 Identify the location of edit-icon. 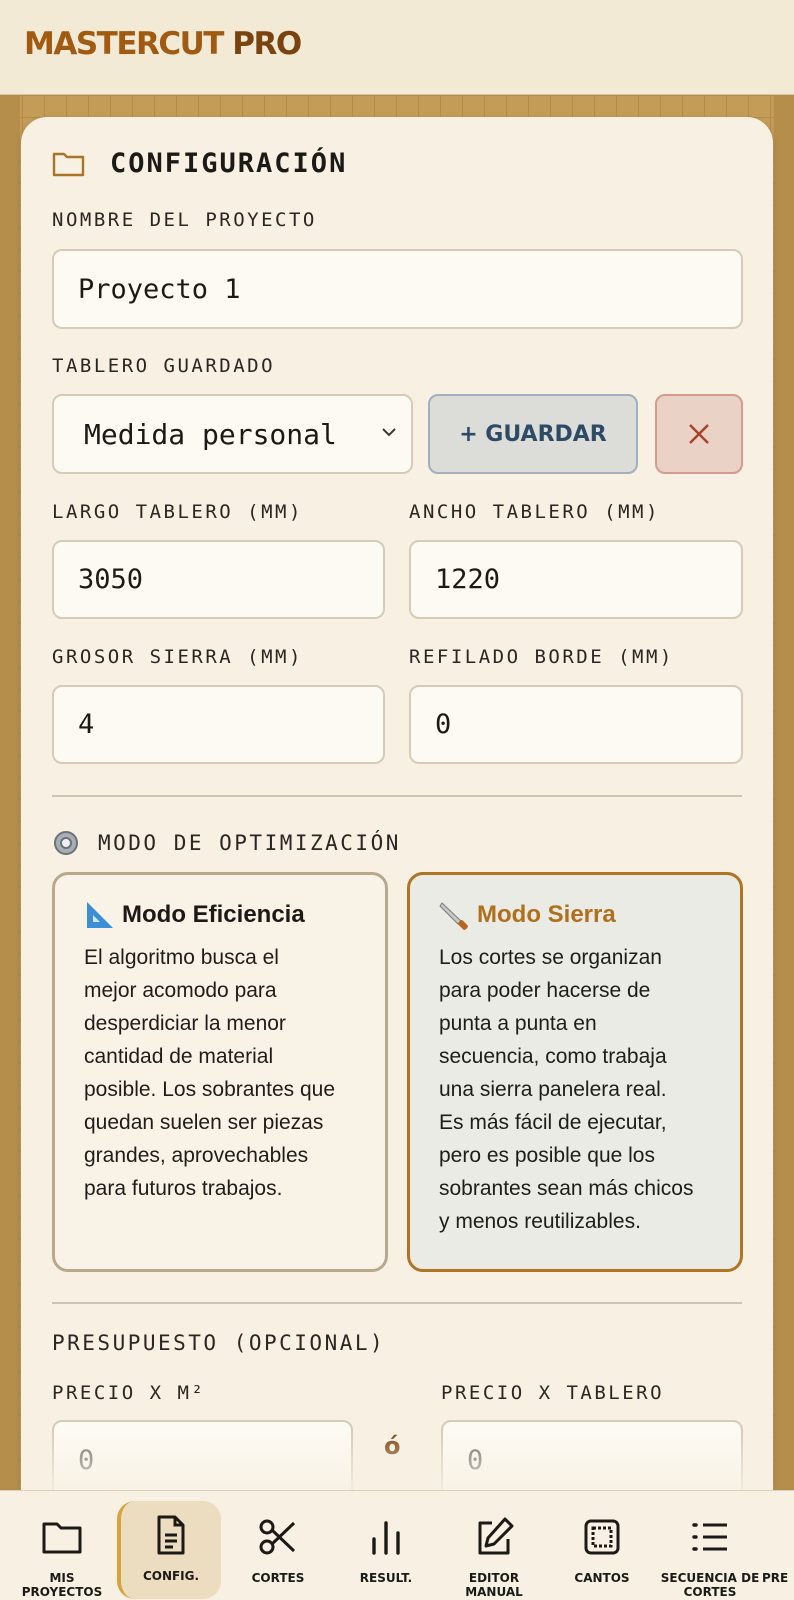
(496, 1536).